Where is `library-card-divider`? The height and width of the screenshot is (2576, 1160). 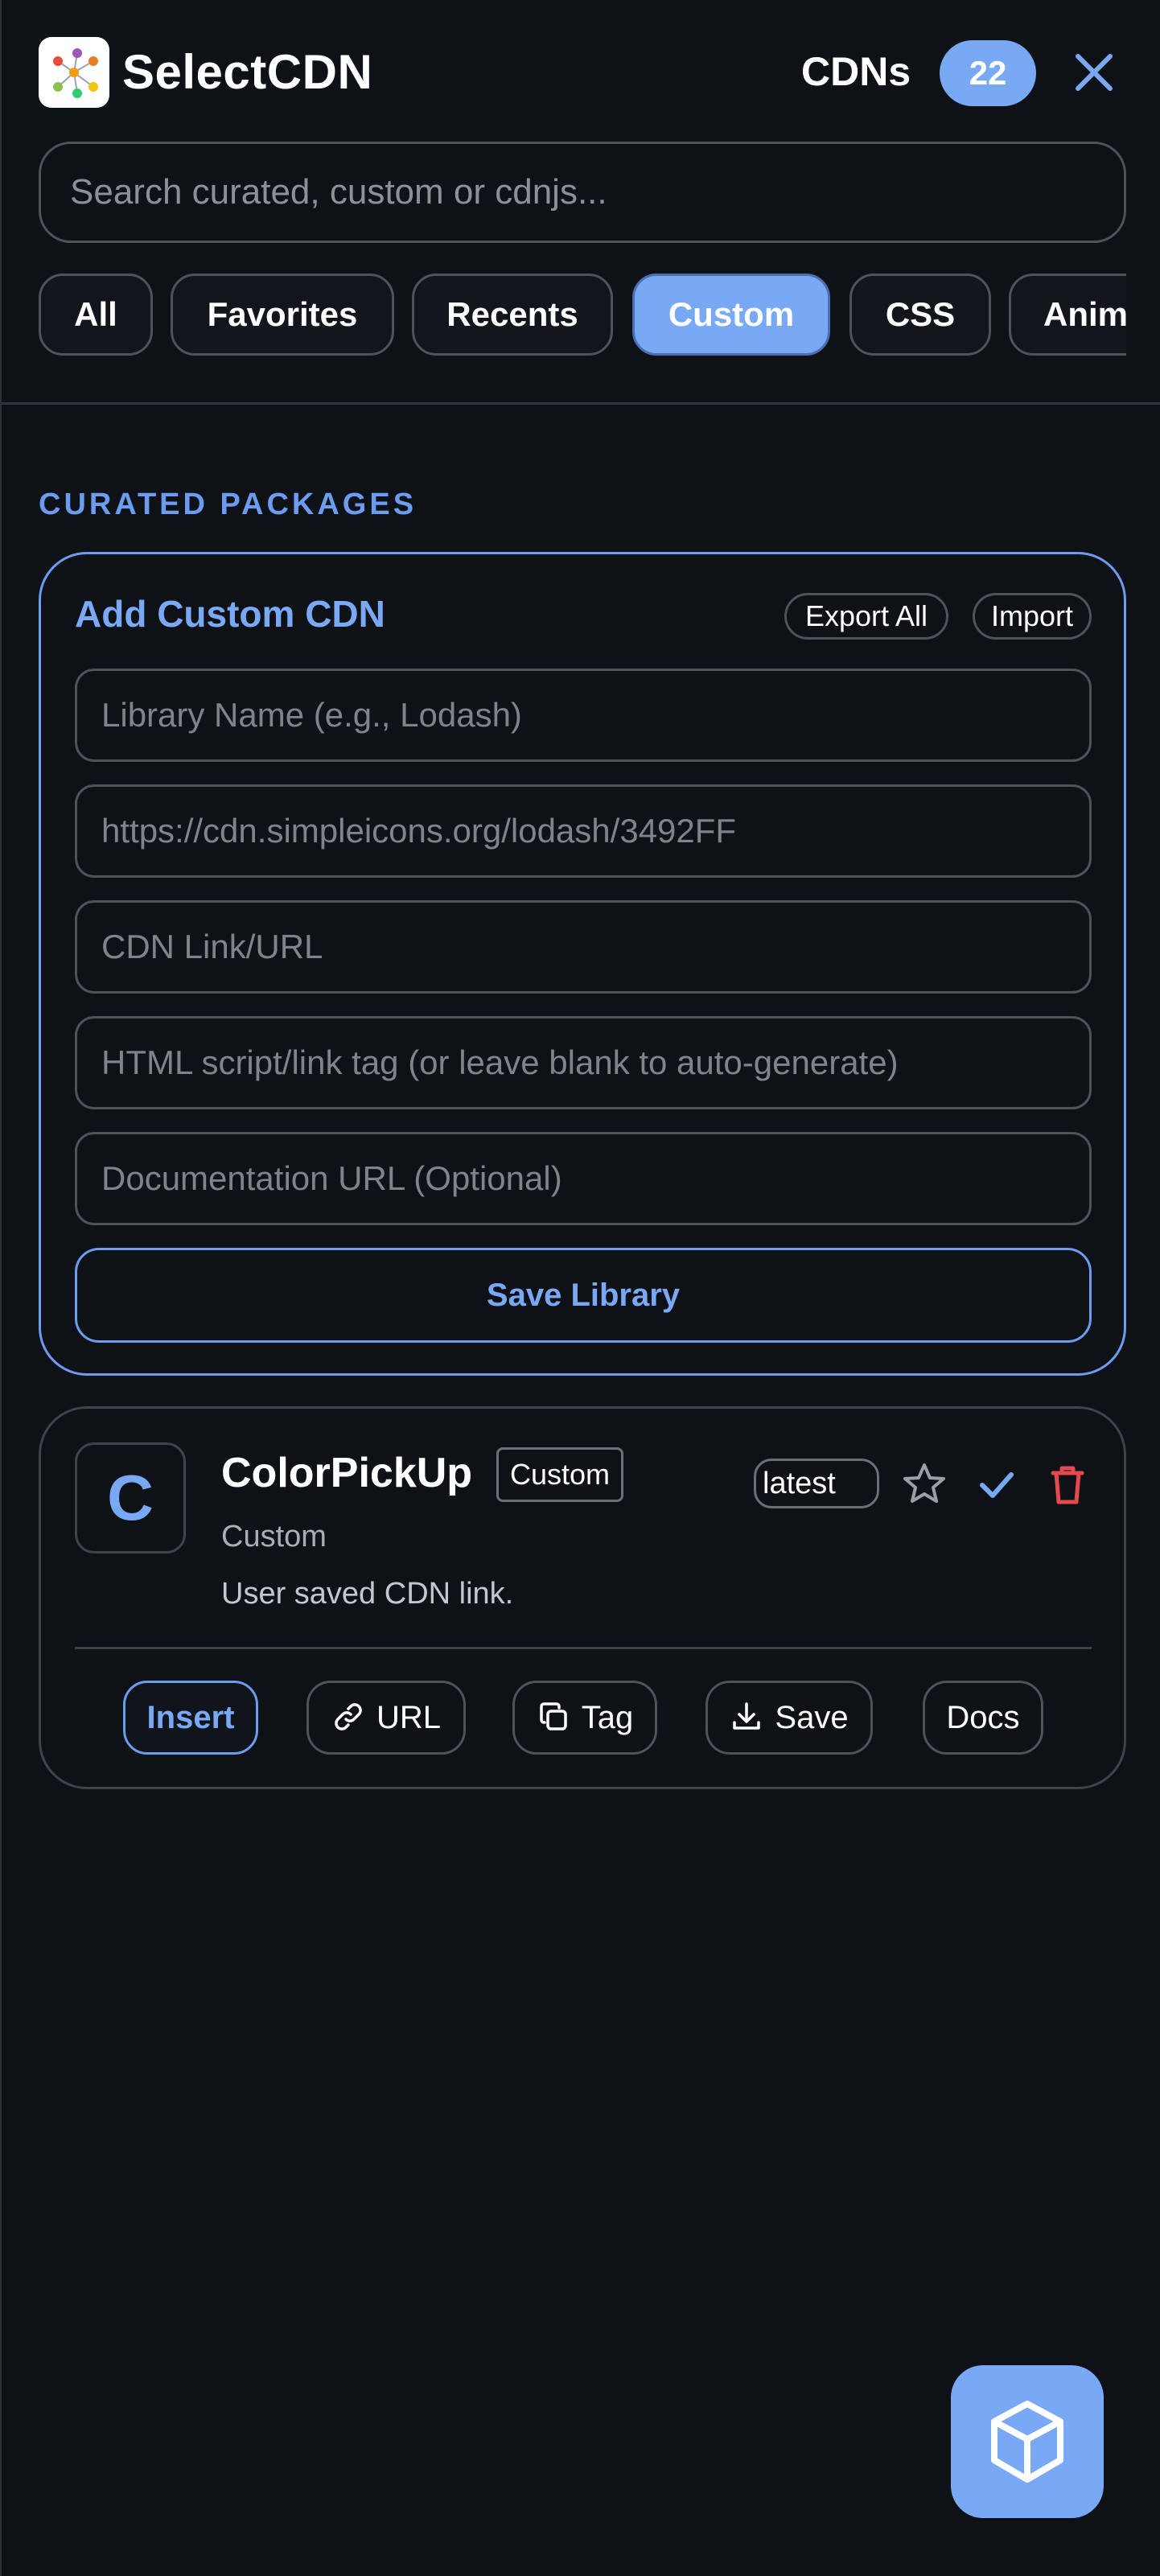
library-card-divider is located at coordinates (583, 1648).